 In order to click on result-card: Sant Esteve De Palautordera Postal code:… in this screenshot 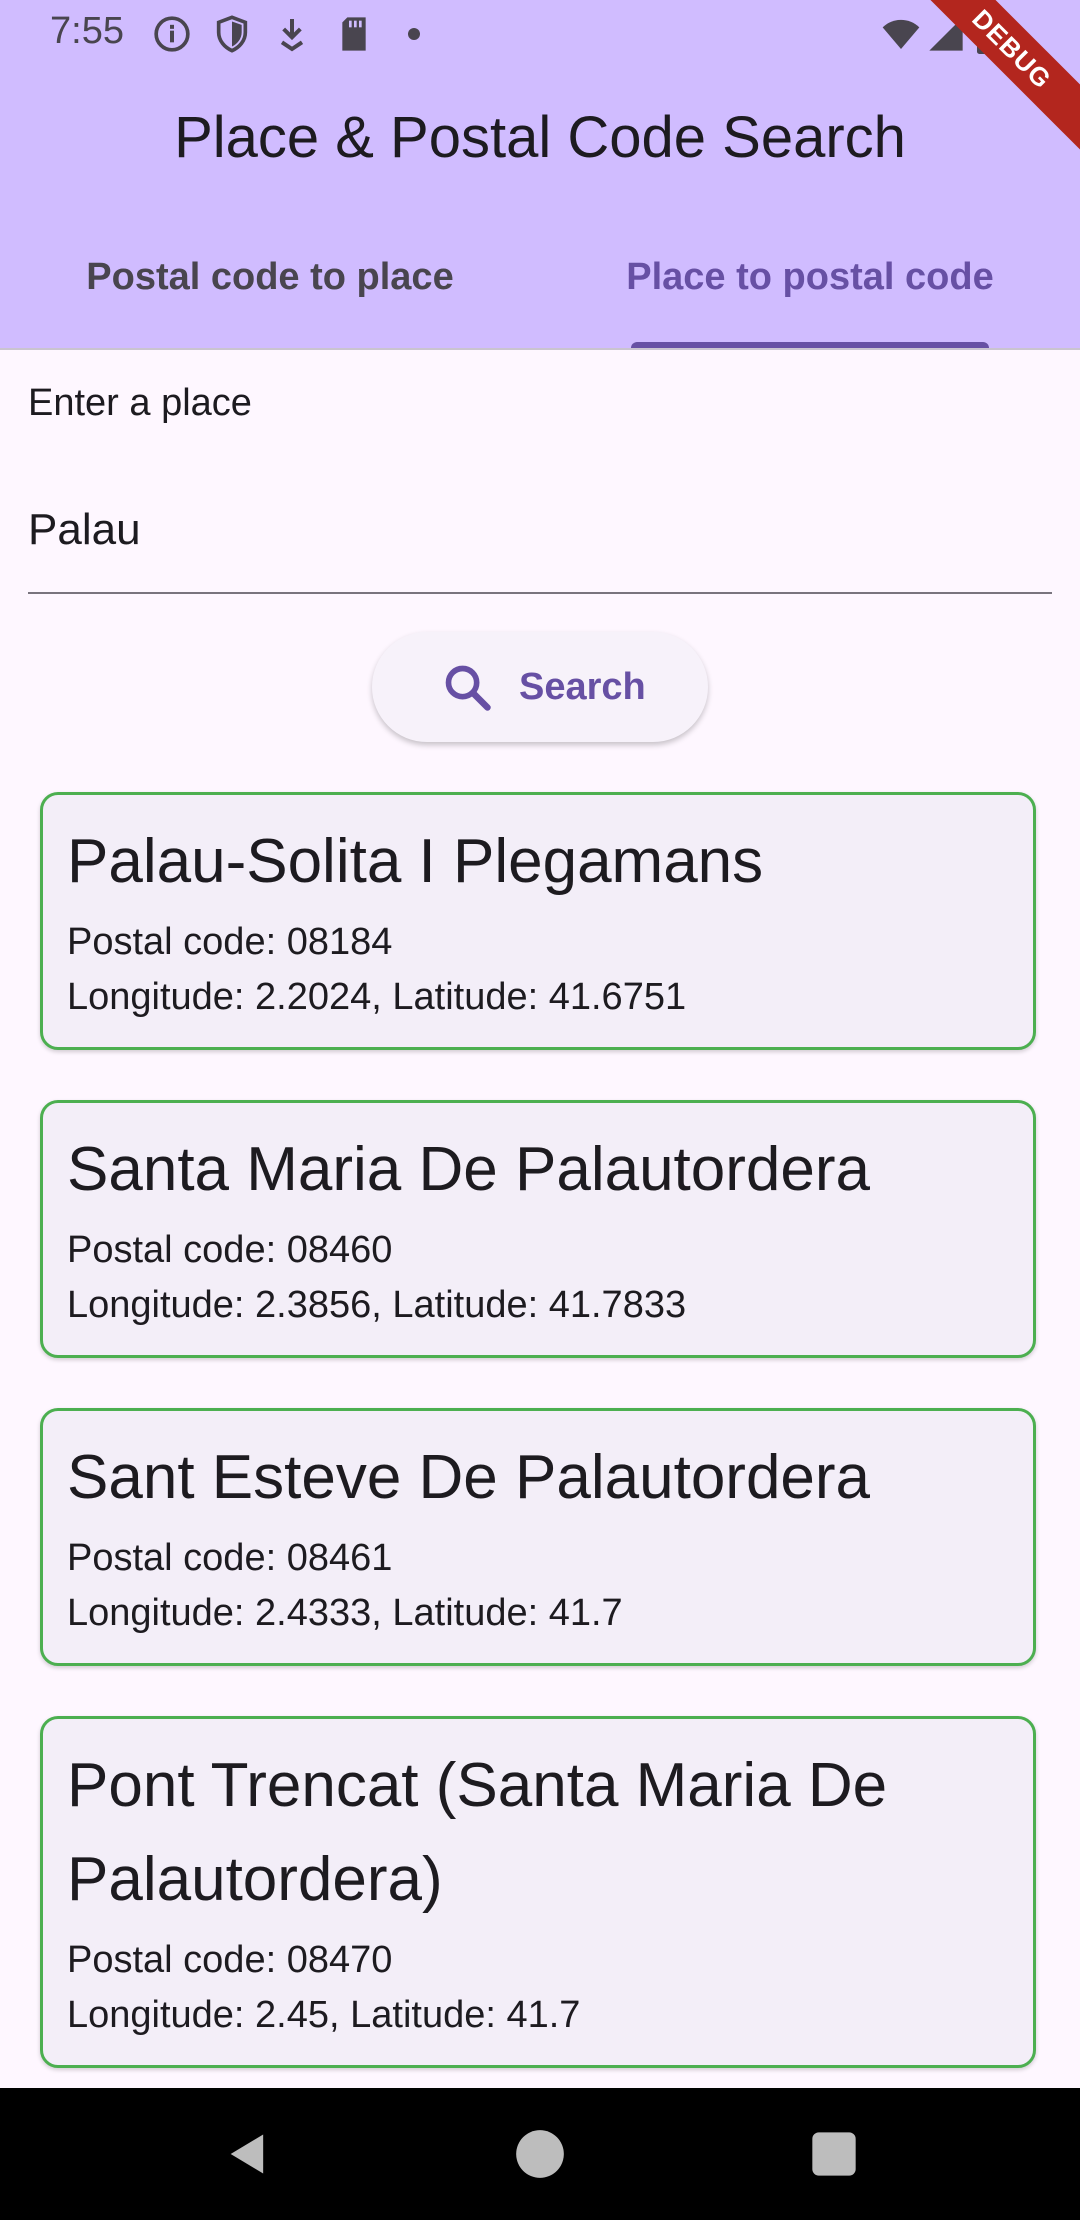, I will do `click(538, 1537)`.